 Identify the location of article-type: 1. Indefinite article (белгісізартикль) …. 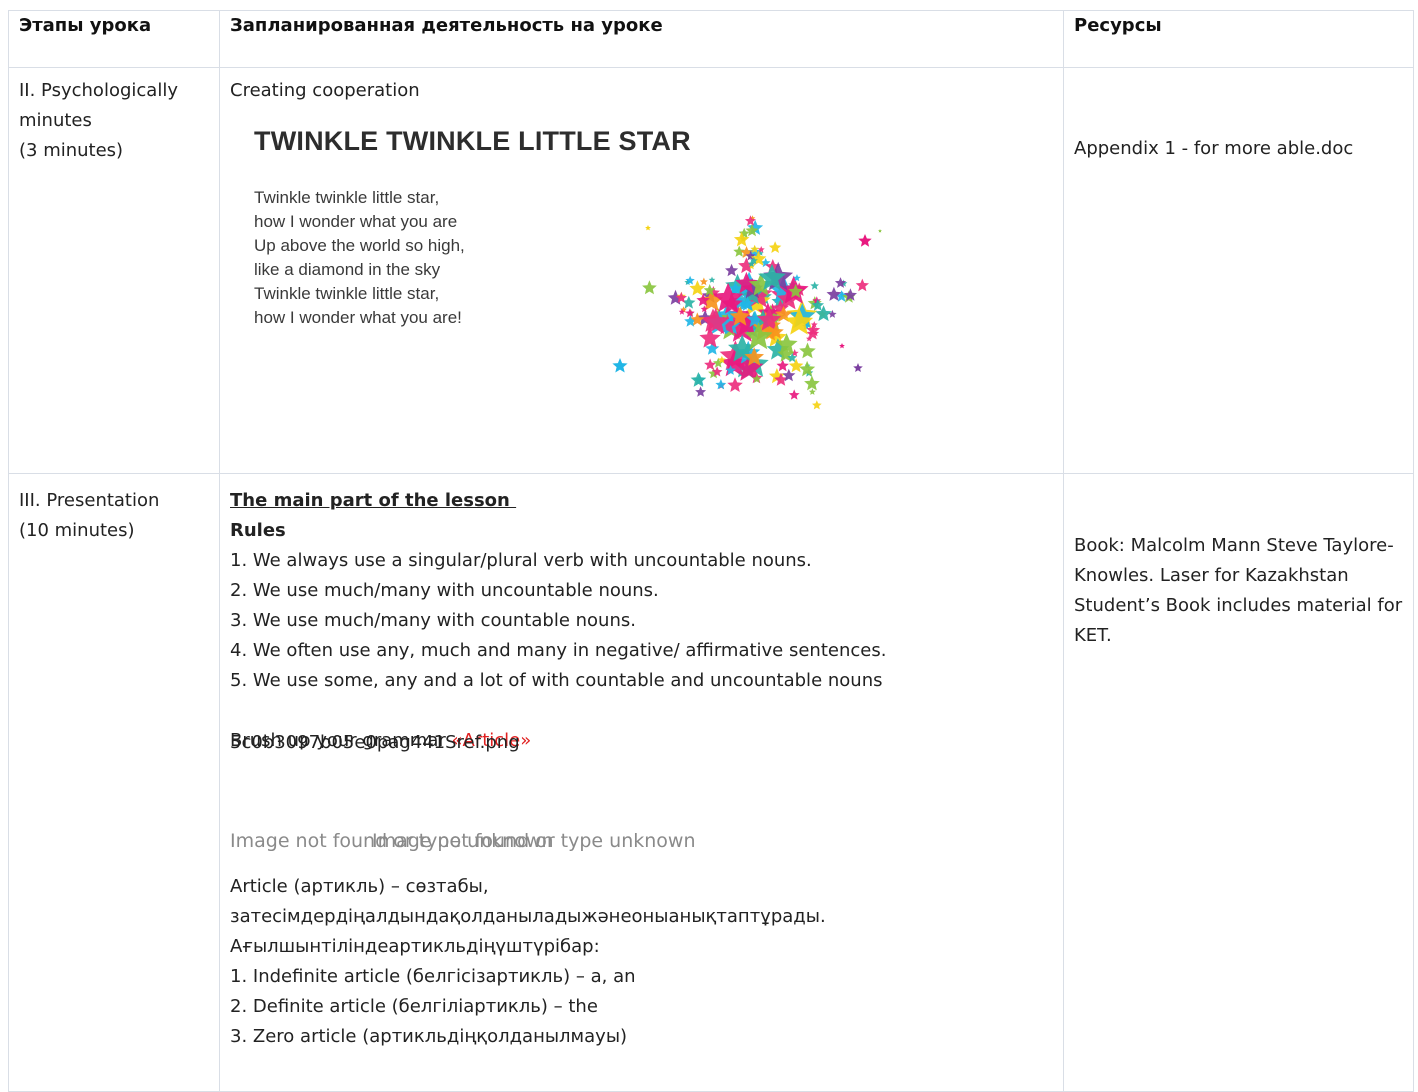
(433, 976).